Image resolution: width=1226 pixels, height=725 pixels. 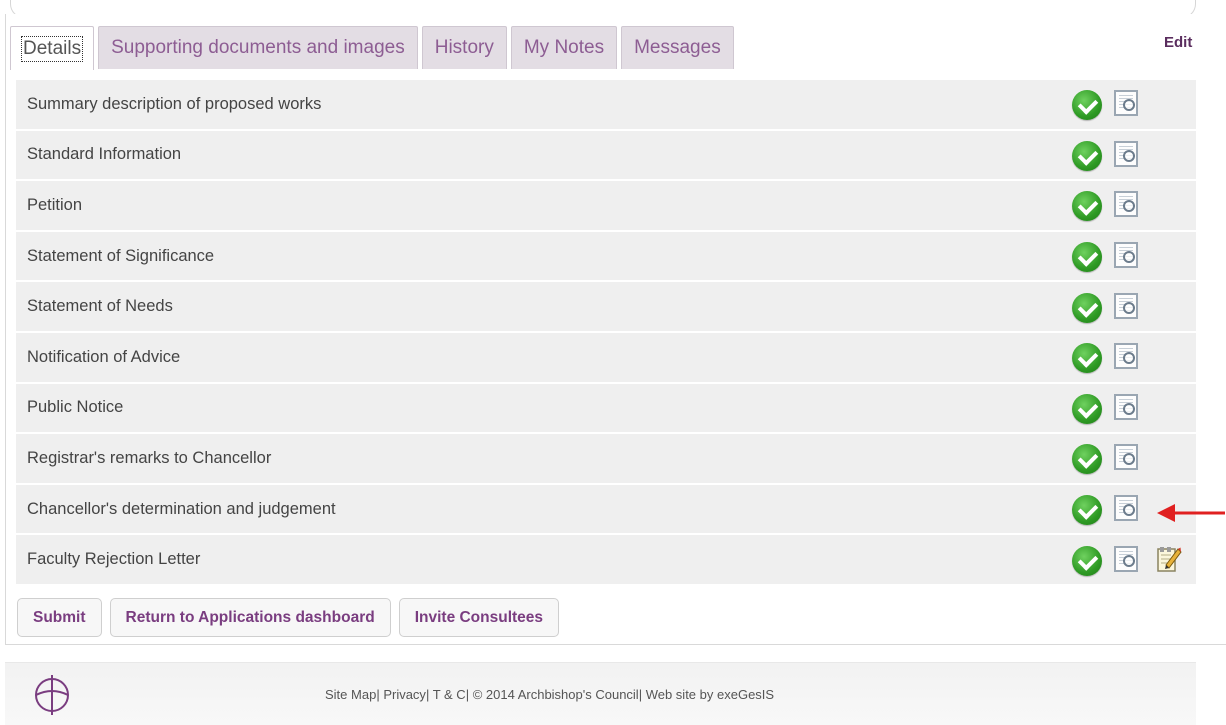 What do you see at coordinates (100, 306) in the screenshot?
I see `section-label: Statement of Needs` at bounding box center [100, 306].